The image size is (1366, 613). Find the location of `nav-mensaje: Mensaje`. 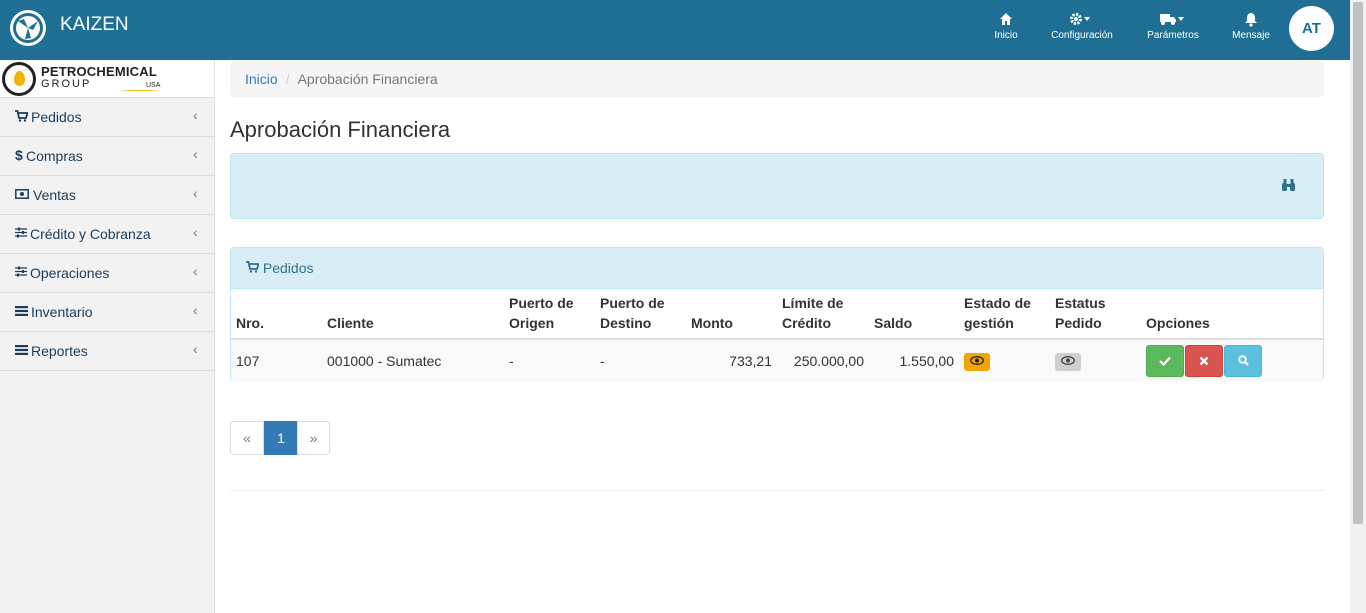

nav-mensaje: Mensaje is located at coordinates (1251, 26).